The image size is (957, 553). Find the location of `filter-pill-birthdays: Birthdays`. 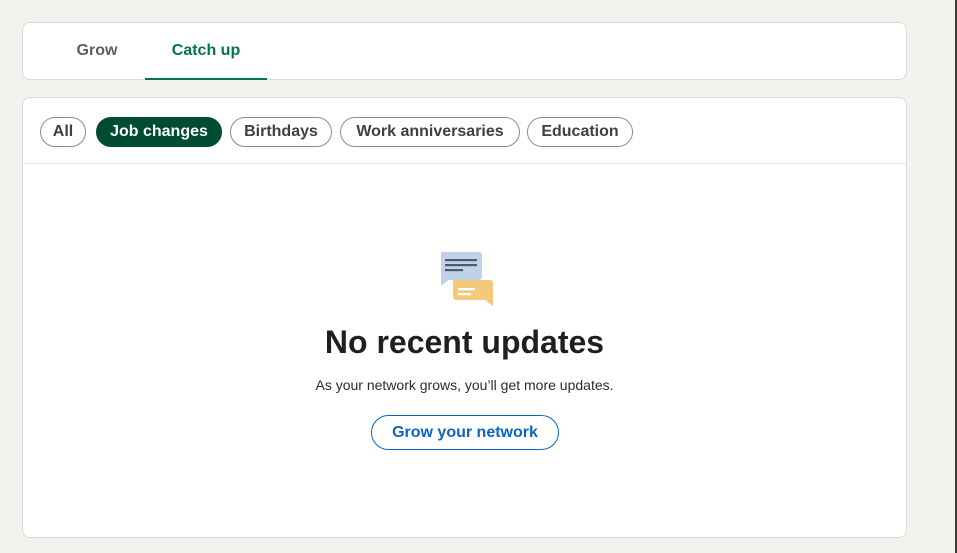

filter-pill-birthdays: Birthdays is located at coordinates (281, 132).